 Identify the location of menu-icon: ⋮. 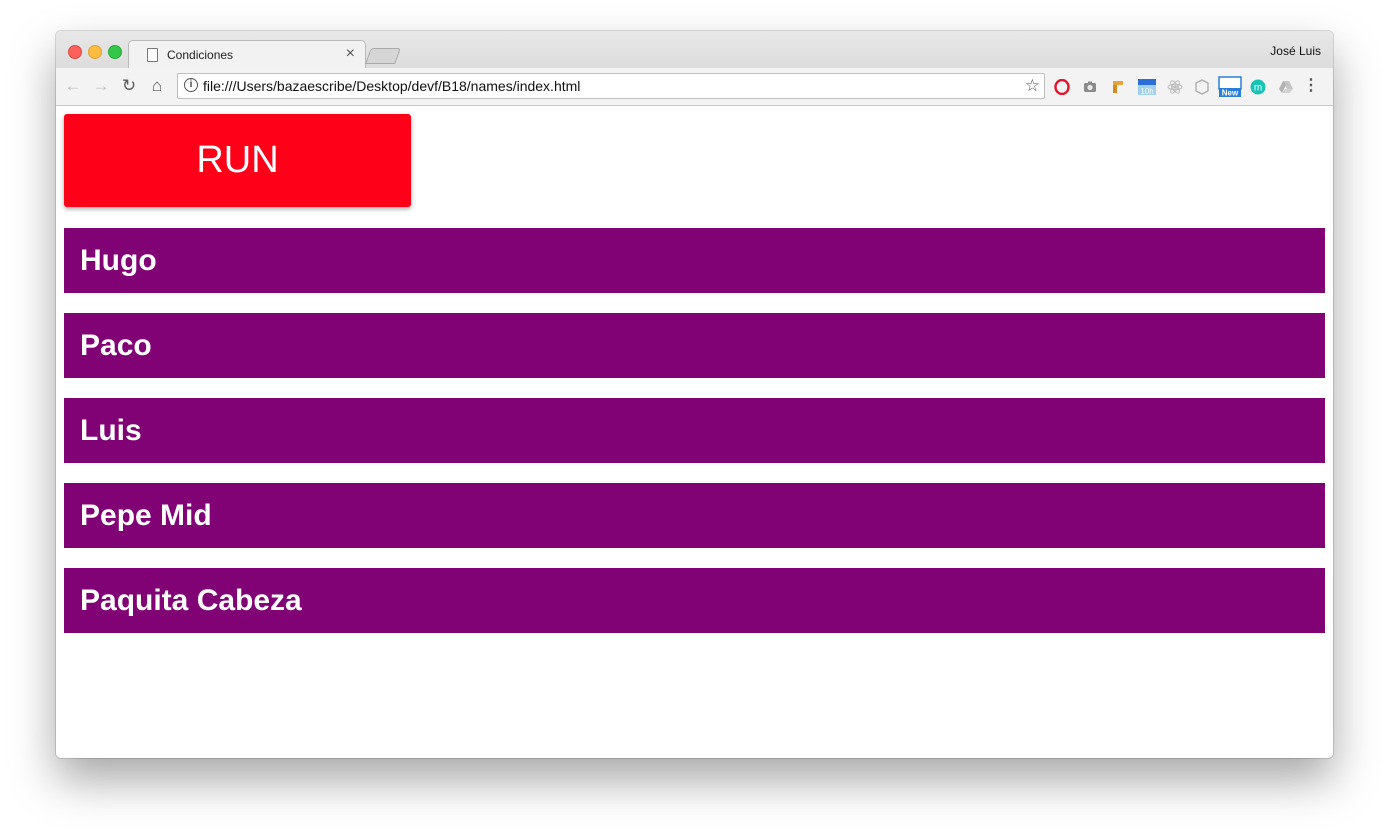
(1311, 86).